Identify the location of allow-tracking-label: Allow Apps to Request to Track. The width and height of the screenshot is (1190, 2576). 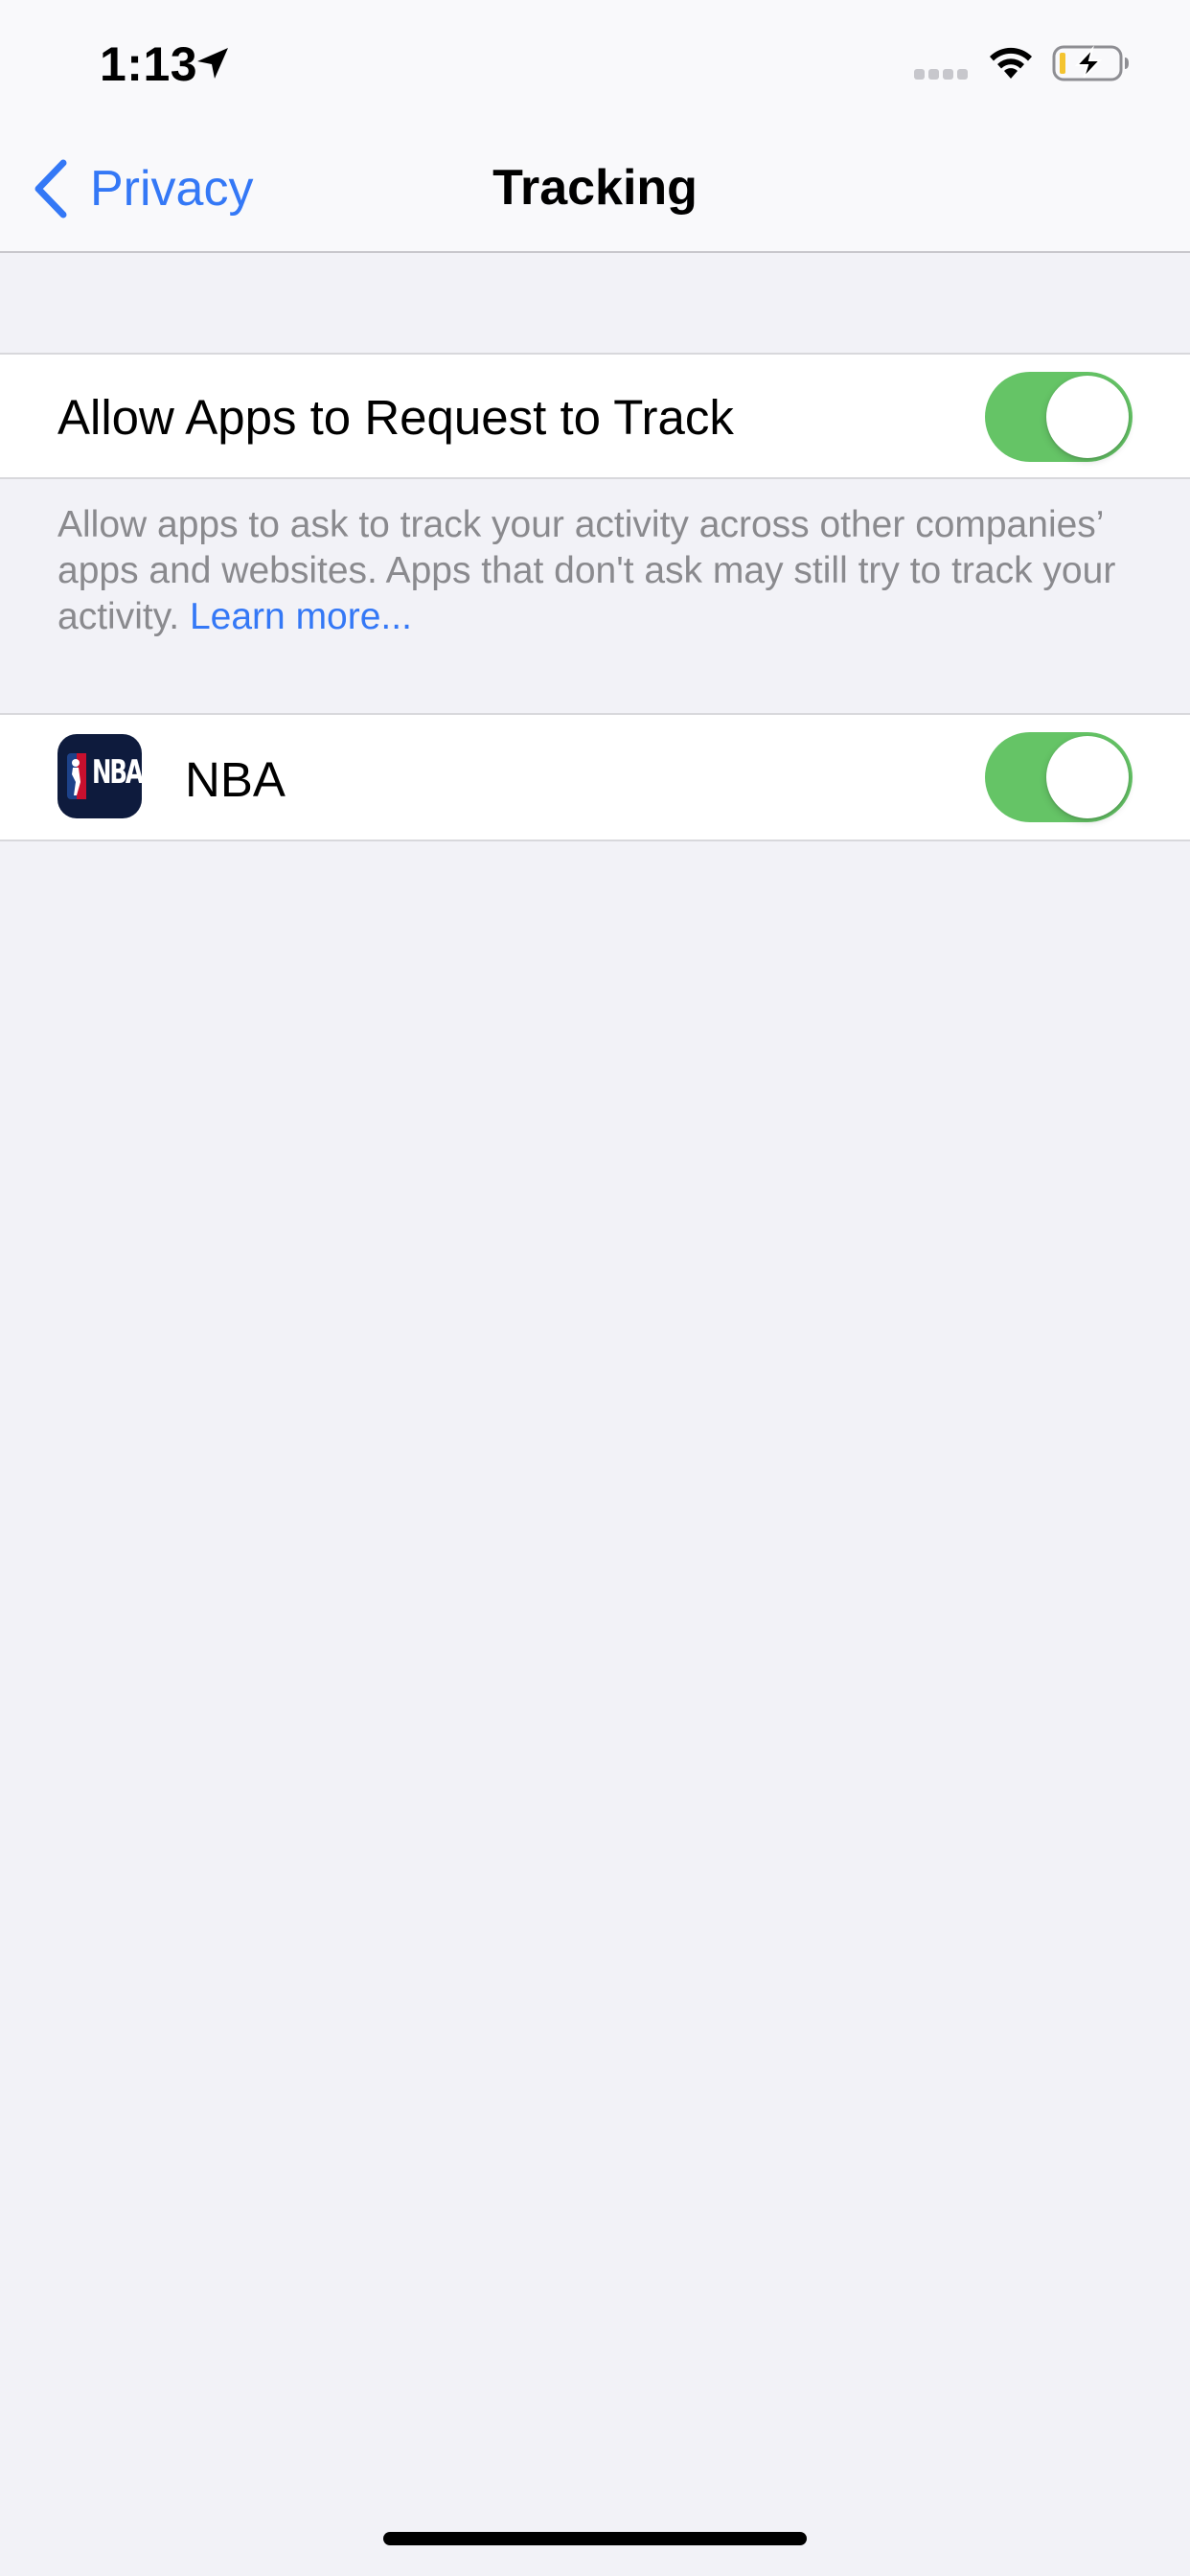
(396, 417).